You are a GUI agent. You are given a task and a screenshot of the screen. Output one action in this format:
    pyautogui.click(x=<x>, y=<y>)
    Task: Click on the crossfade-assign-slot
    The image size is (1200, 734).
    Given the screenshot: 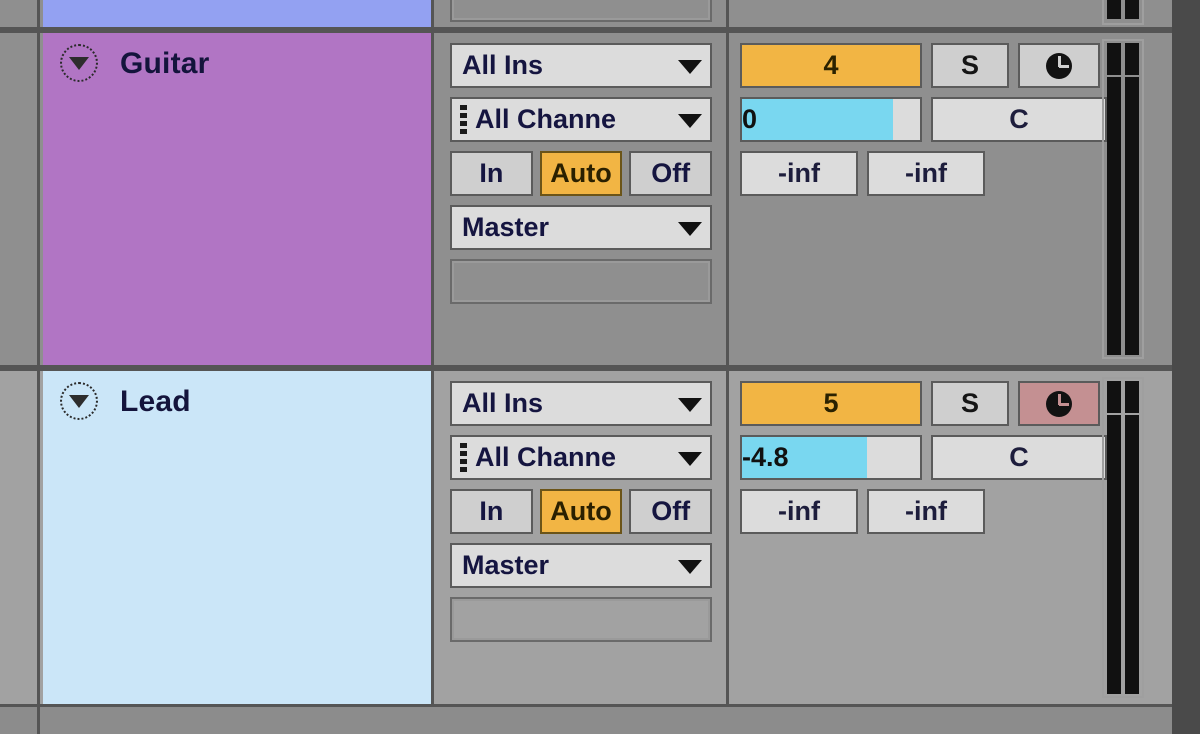 What is the action you would take?
    pyautogui.click(x=581, y=11)
    